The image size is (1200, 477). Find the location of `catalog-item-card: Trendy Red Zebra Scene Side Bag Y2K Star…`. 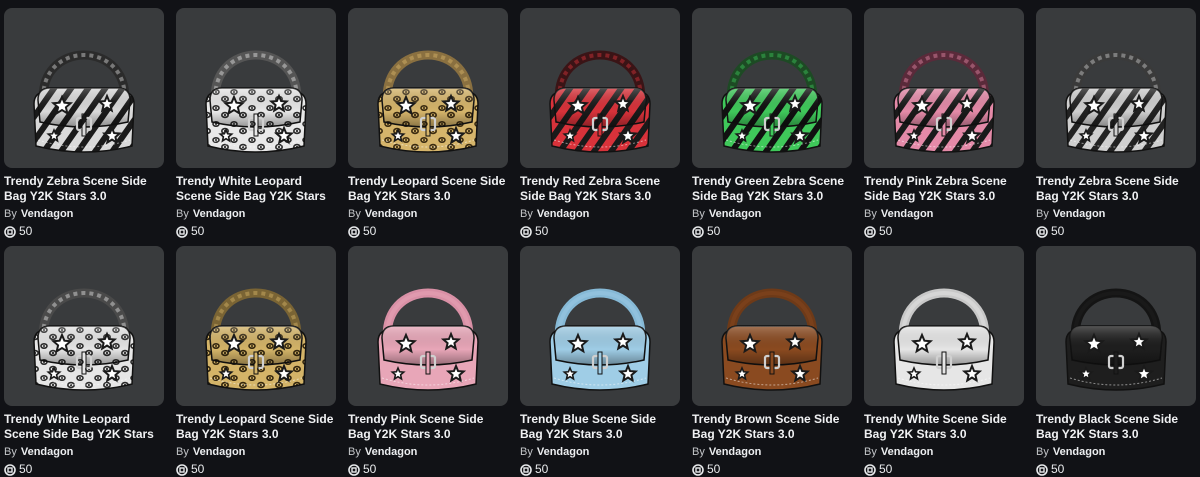

catalog-item-card: Trendy Red Zebra Scene Side Bag Y2K Star… is located at coordinates (600, 123).